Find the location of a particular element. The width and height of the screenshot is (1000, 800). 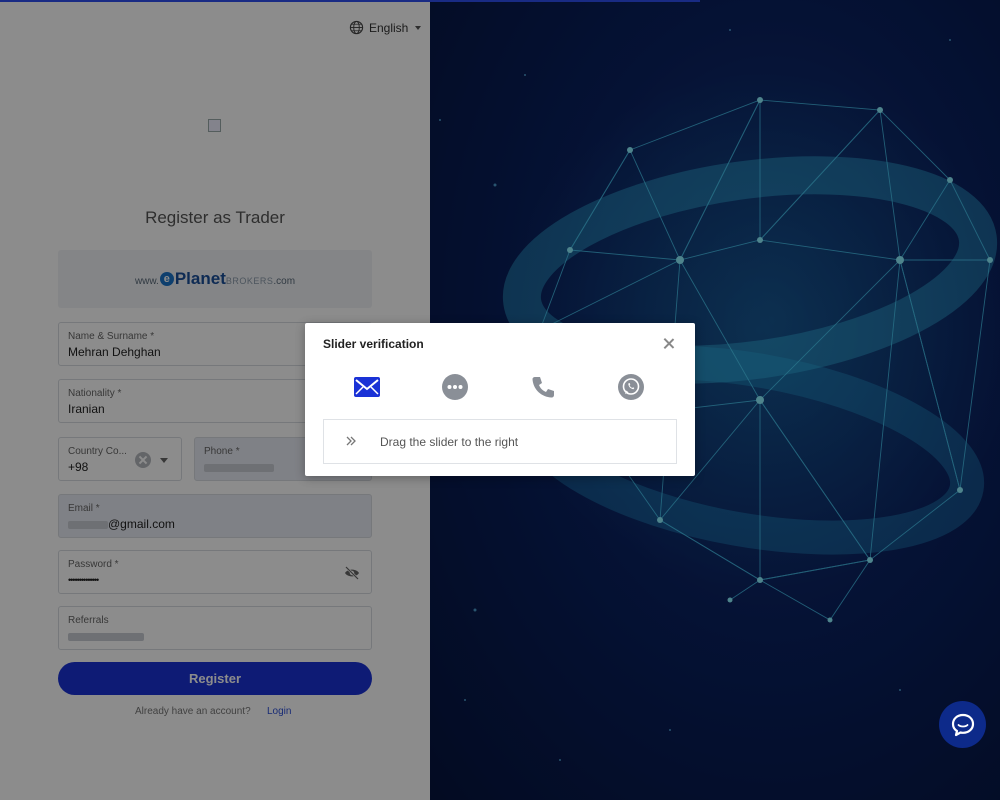

whatsapp-icon is located at coordinates (631, 387).